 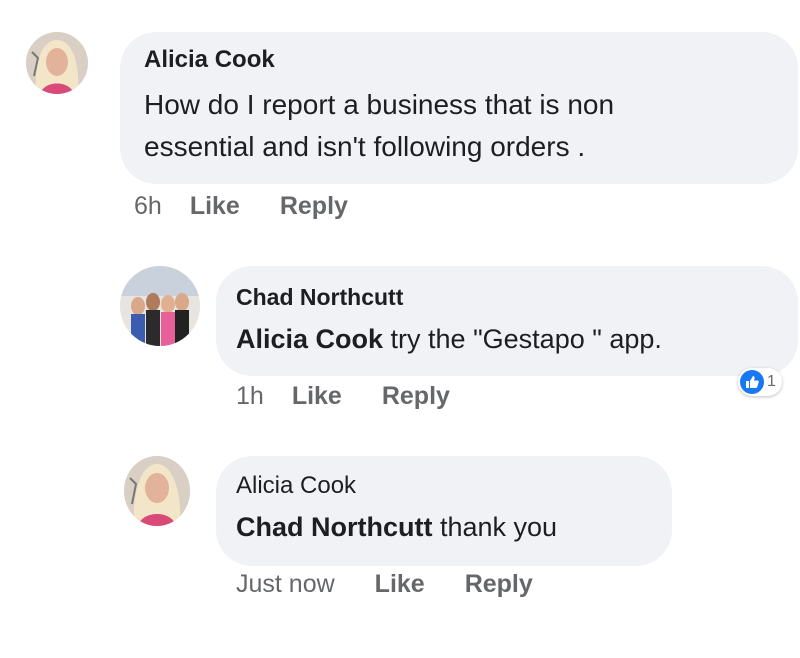 I want to click on comment-meta: Just now Like Reply, so click(x=384, y=584).